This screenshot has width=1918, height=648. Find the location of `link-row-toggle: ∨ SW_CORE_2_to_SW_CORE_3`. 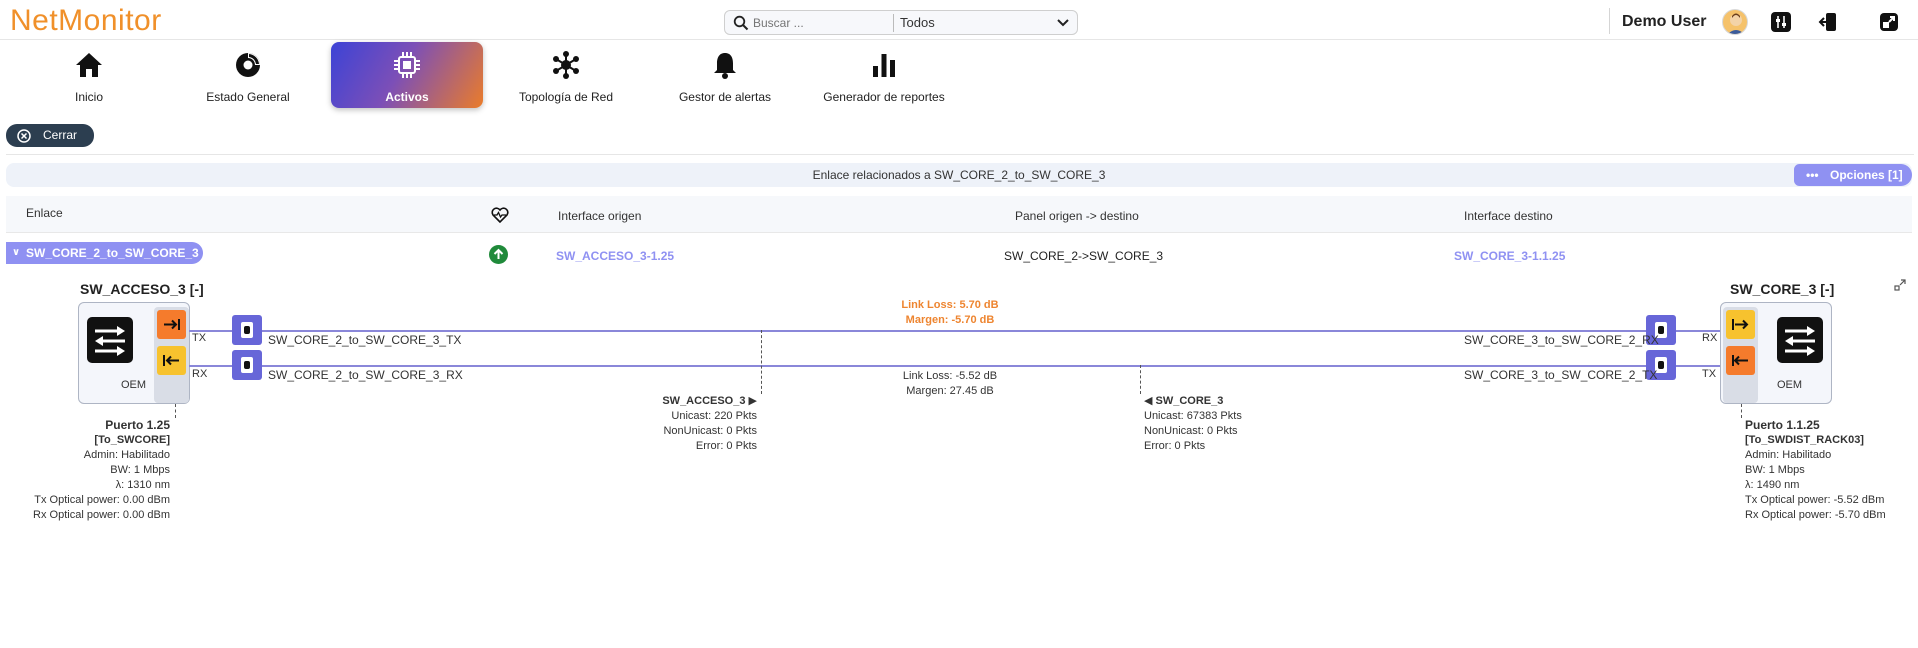

link-row-toggle: ∨ SW_CORE_2_to_SW_CORE_3 is located at coordinates (104, 253).